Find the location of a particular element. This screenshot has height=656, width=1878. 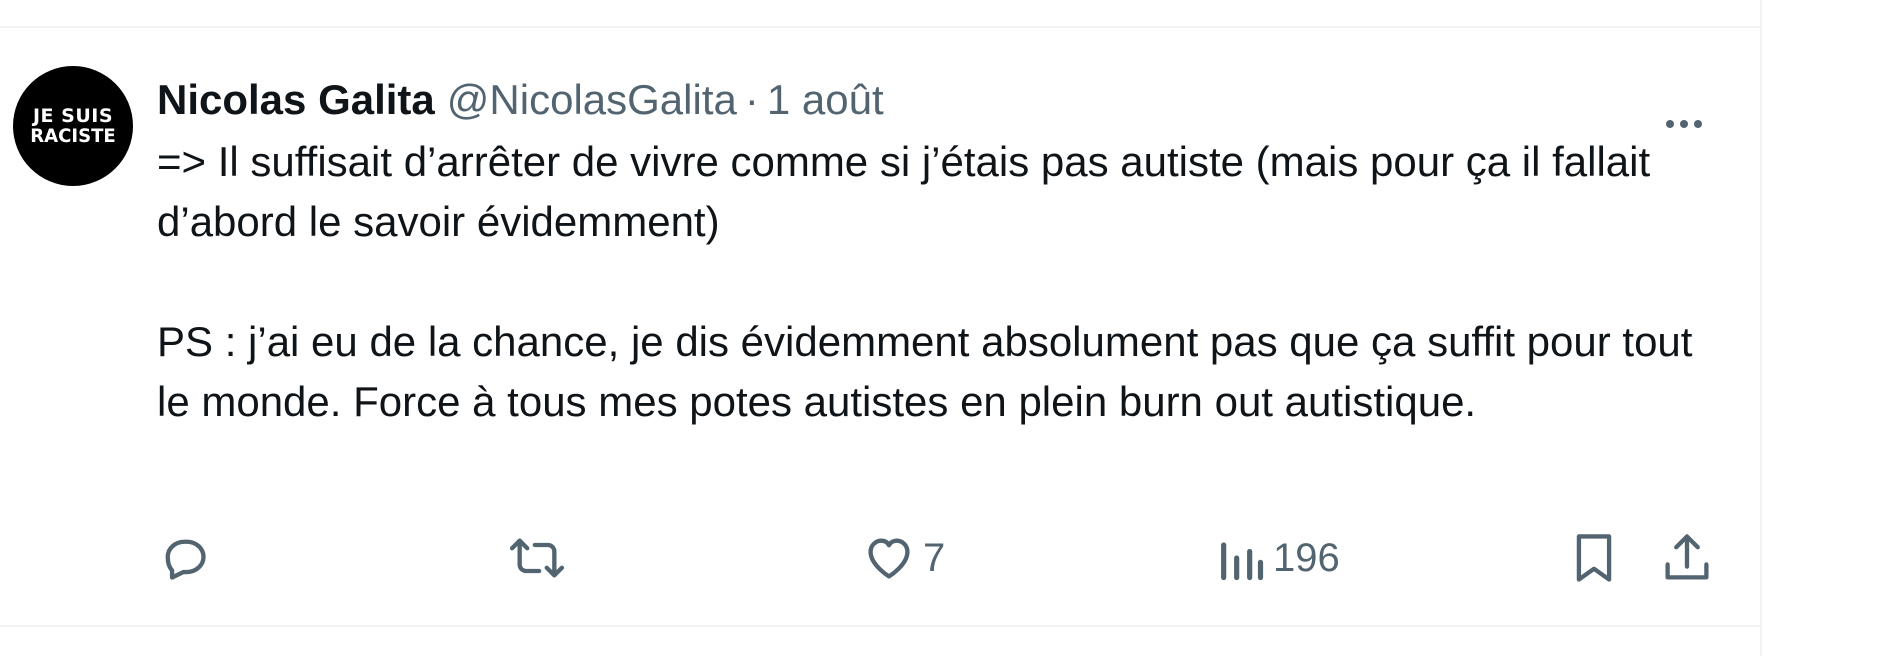

bookmark-button is located at coordinates (1594, 558).